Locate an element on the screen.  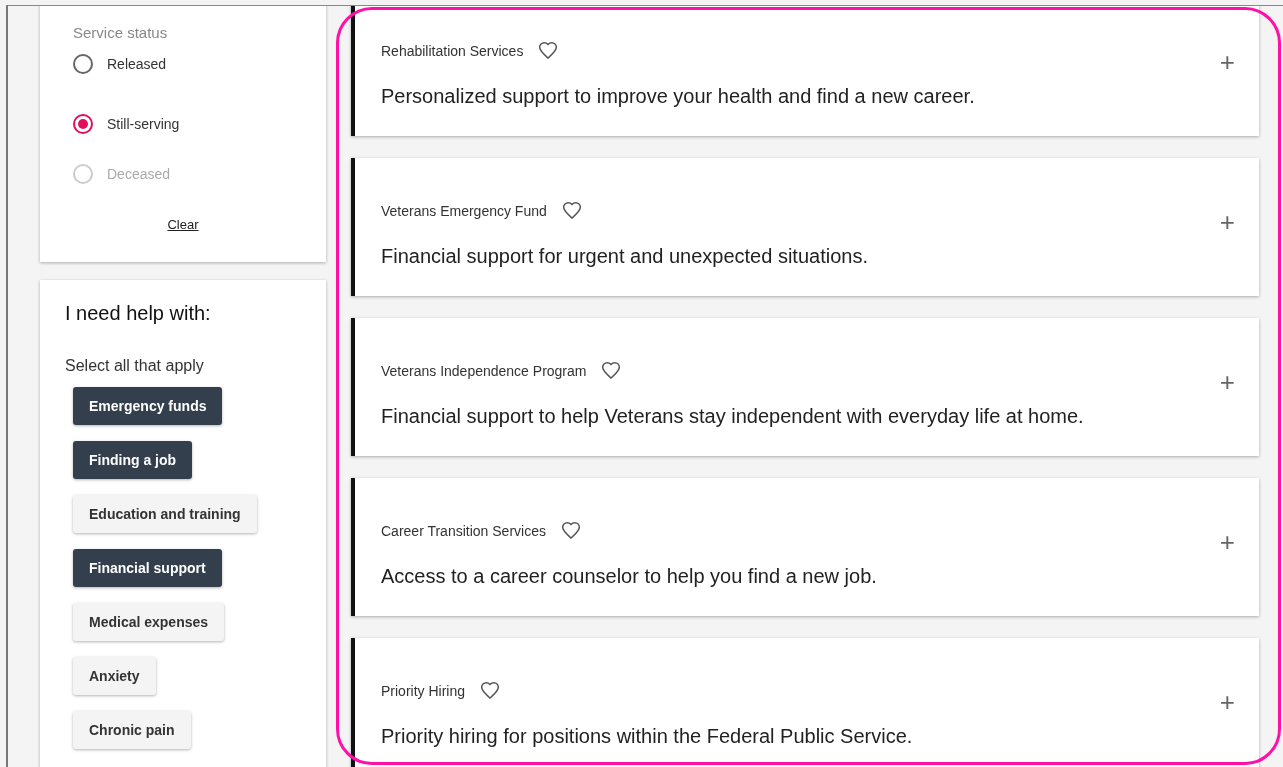
radio-label: Still-serving is located at coordinates (143, 124).